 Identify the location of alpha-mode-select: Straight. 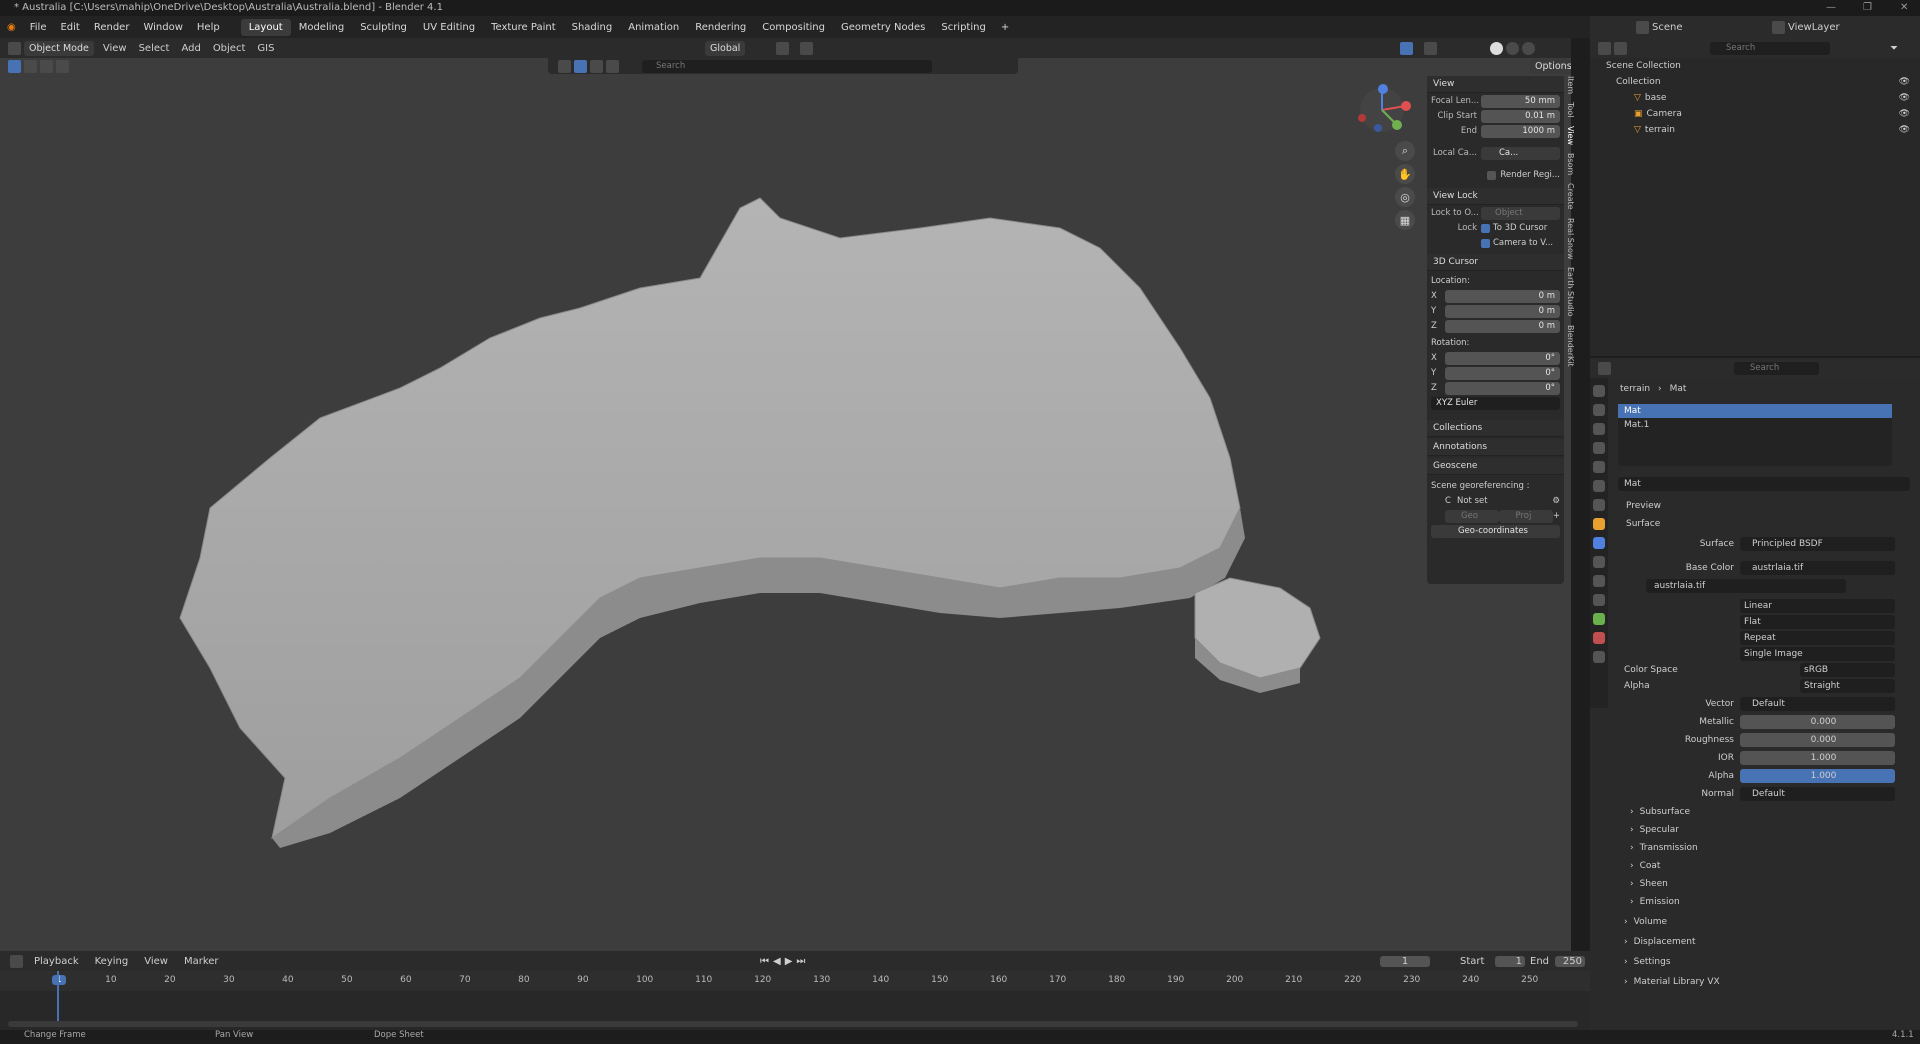
(1847, 686).